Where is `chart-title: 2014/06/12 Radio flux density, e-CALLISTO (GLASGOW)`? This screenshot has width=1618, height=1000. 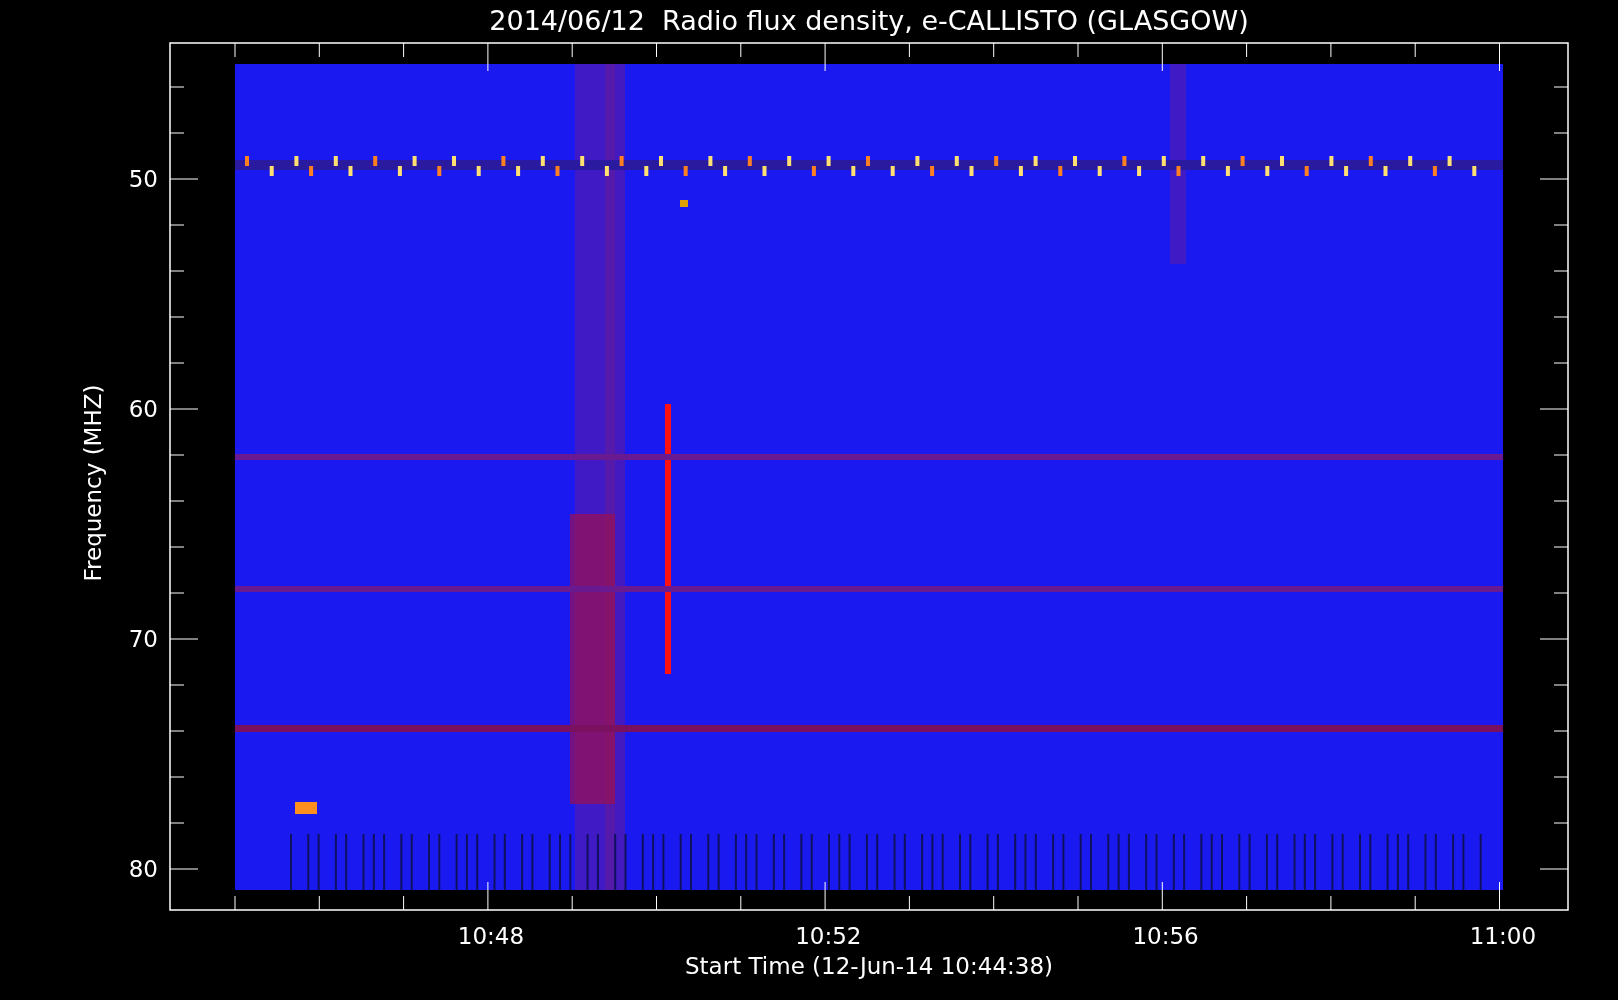
chart-title: 2014/06/12 Radio flux density, e-CALLISTO (GLASGOW) is located at coordinates (869, 21).